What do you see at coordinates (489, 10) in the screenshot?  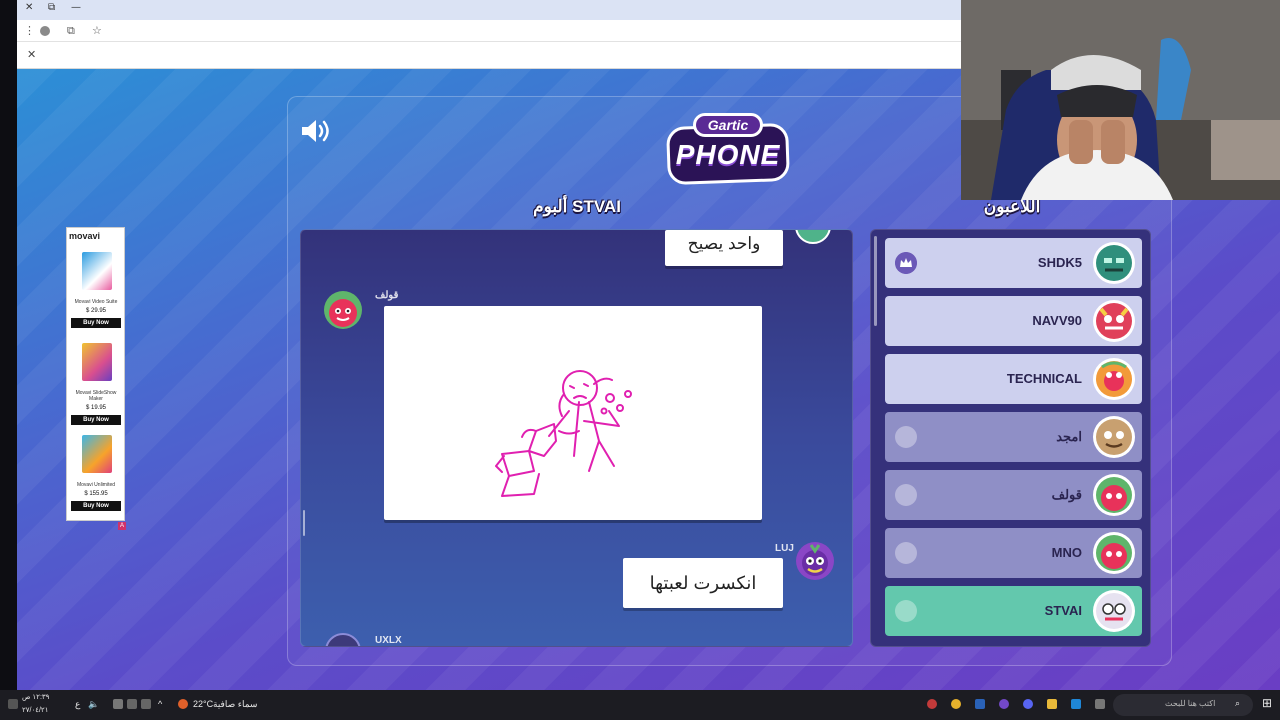 I see `browser-titlebar: ✕ ⧉ —` at bounding box center [489, 10].